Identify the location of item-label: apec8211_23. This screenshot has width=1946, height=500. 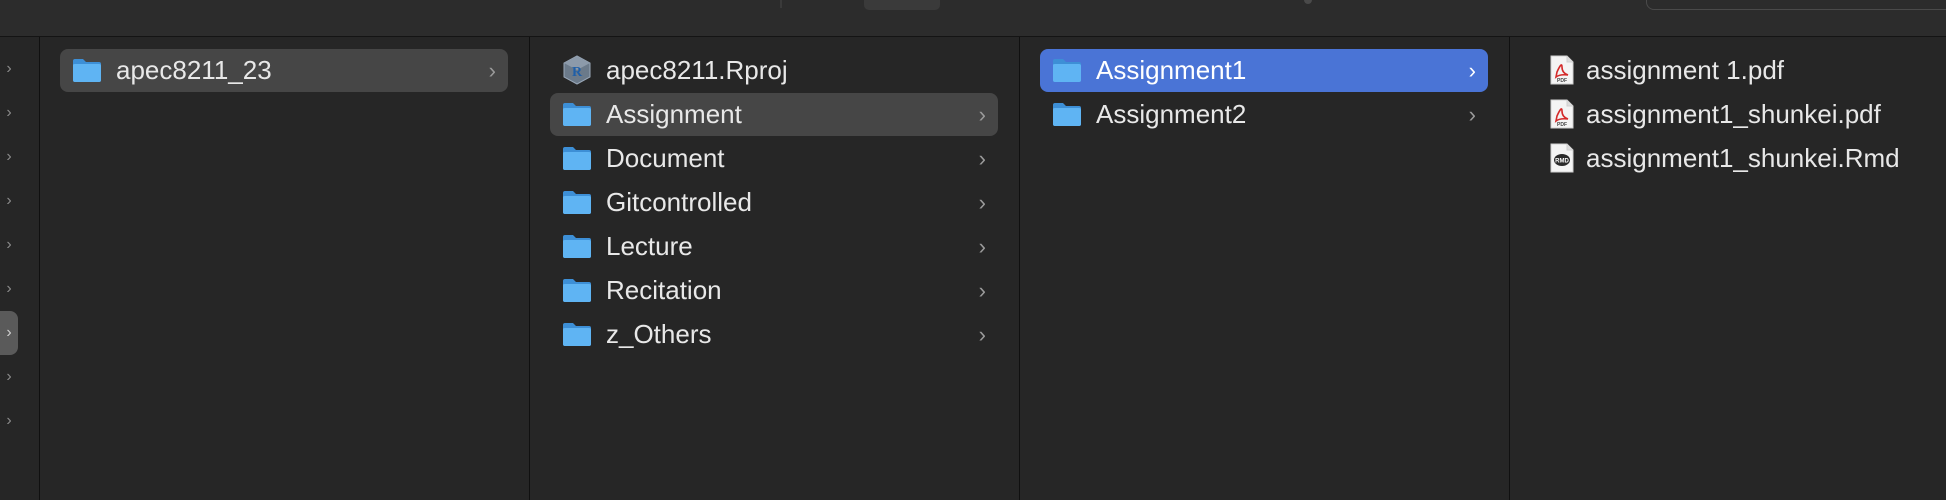
(194, 70).